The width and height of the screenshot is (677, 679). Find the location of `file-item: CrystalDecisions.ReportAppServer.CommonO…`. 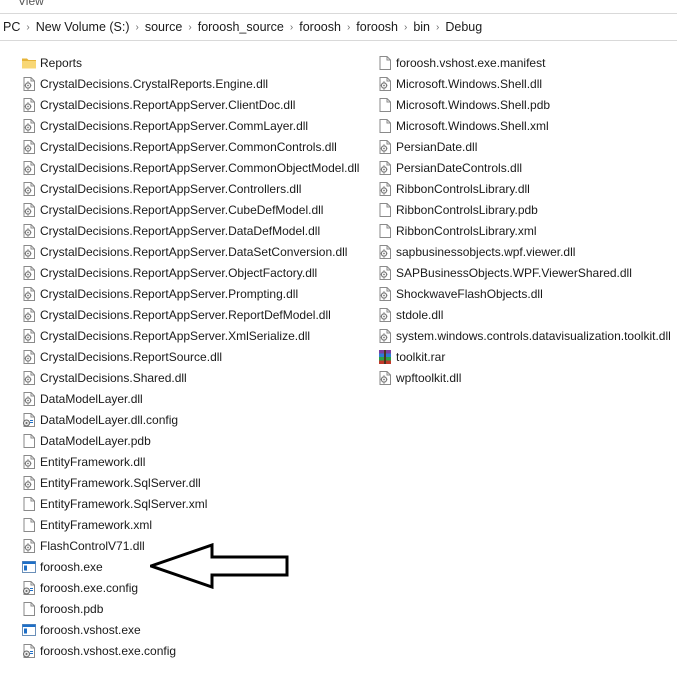

file-item: CrystalDecisions.ReportAppServer.CommonO… is located at coordinates (196, 167).